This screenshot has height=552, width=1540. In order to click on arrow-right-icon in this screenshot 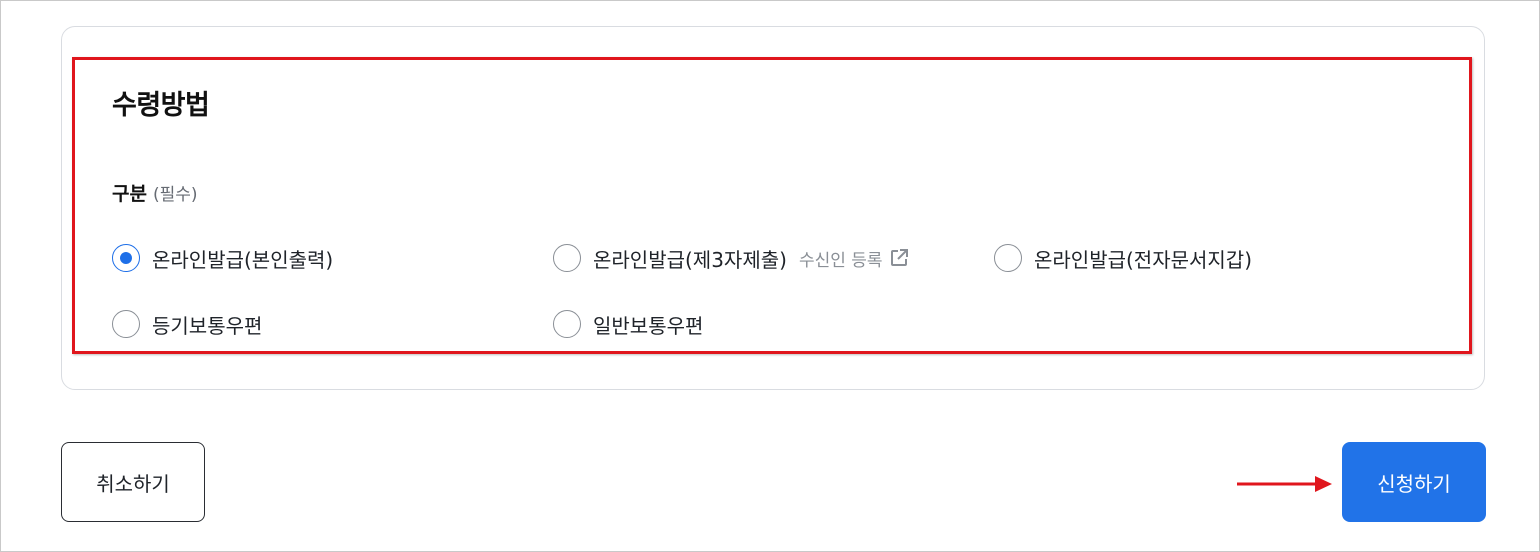, I will do `click(1284, 484)`.